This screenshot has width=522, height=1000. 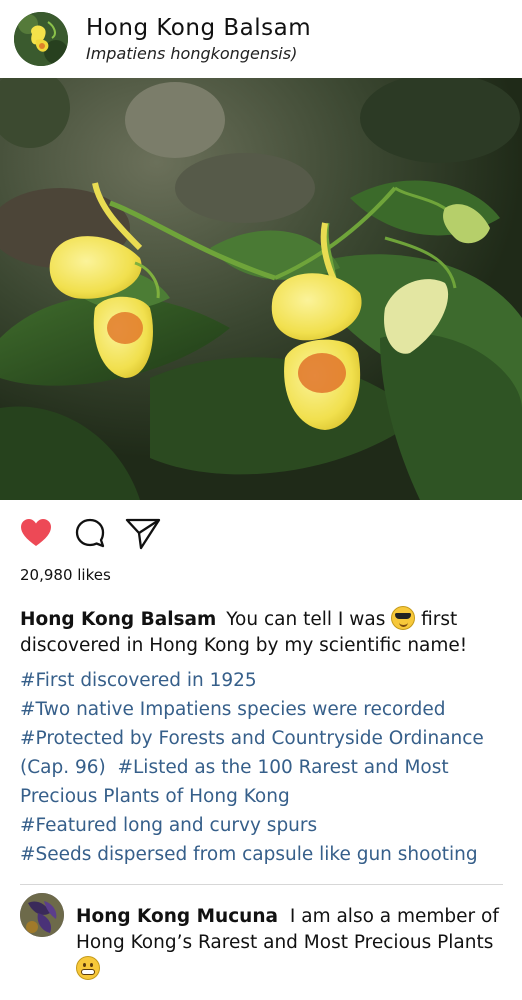 What do you see at coordinates (65, 575) in the screenshot?
I see `likes-count: 20,980 likes` at bounding box center [65, 575].